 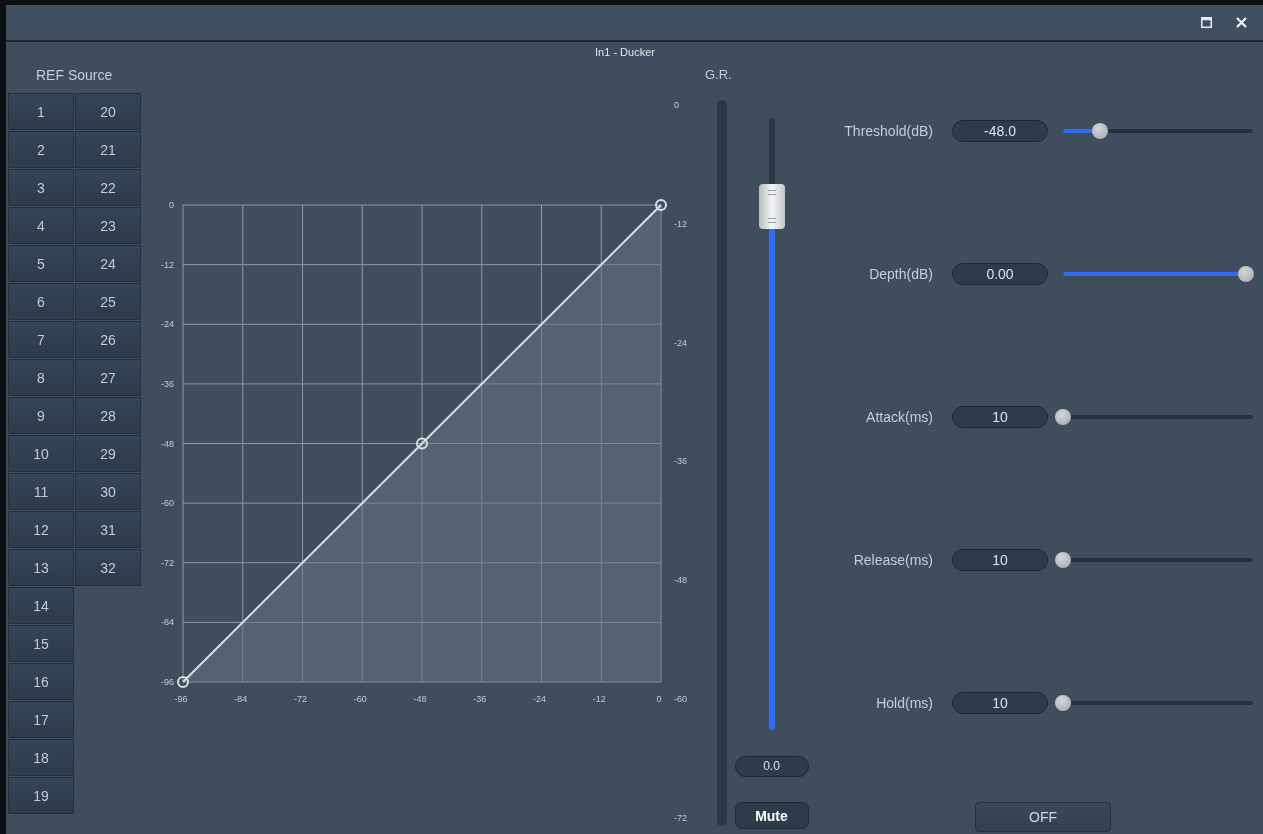 I want to click on ref-source-button: 21, so click(x=108, y=149).